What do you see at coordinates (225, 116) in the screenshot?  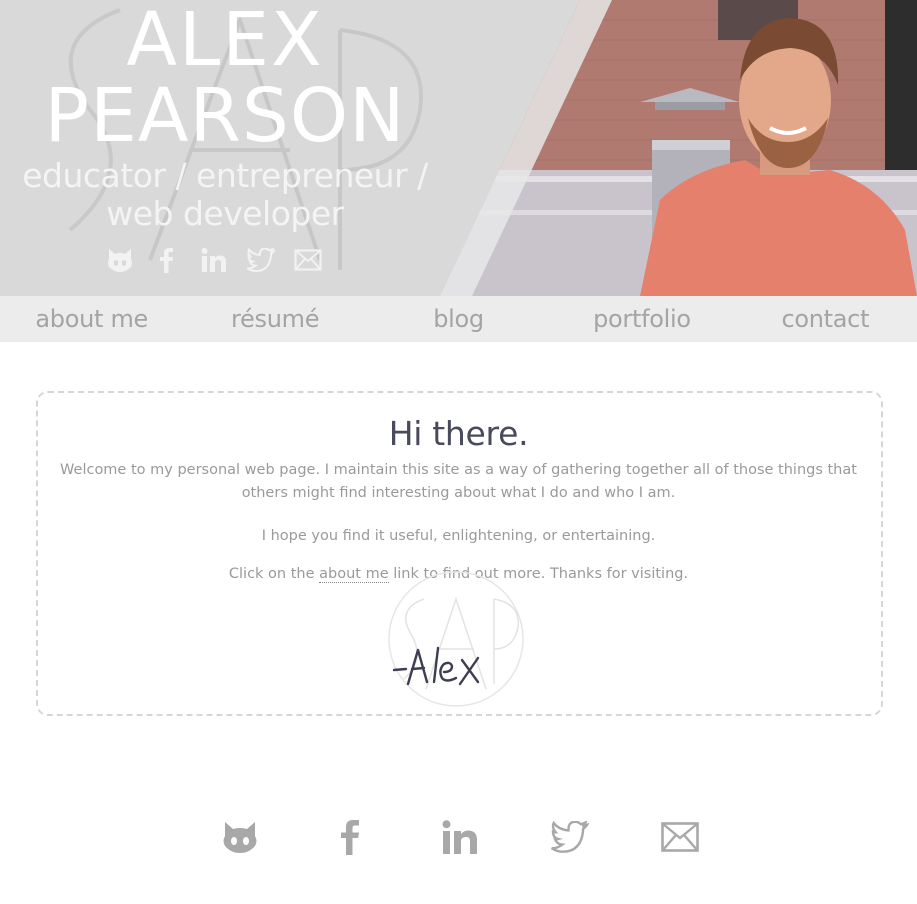 I see `name-last: PEARSON` at bounding box center [225, 116].